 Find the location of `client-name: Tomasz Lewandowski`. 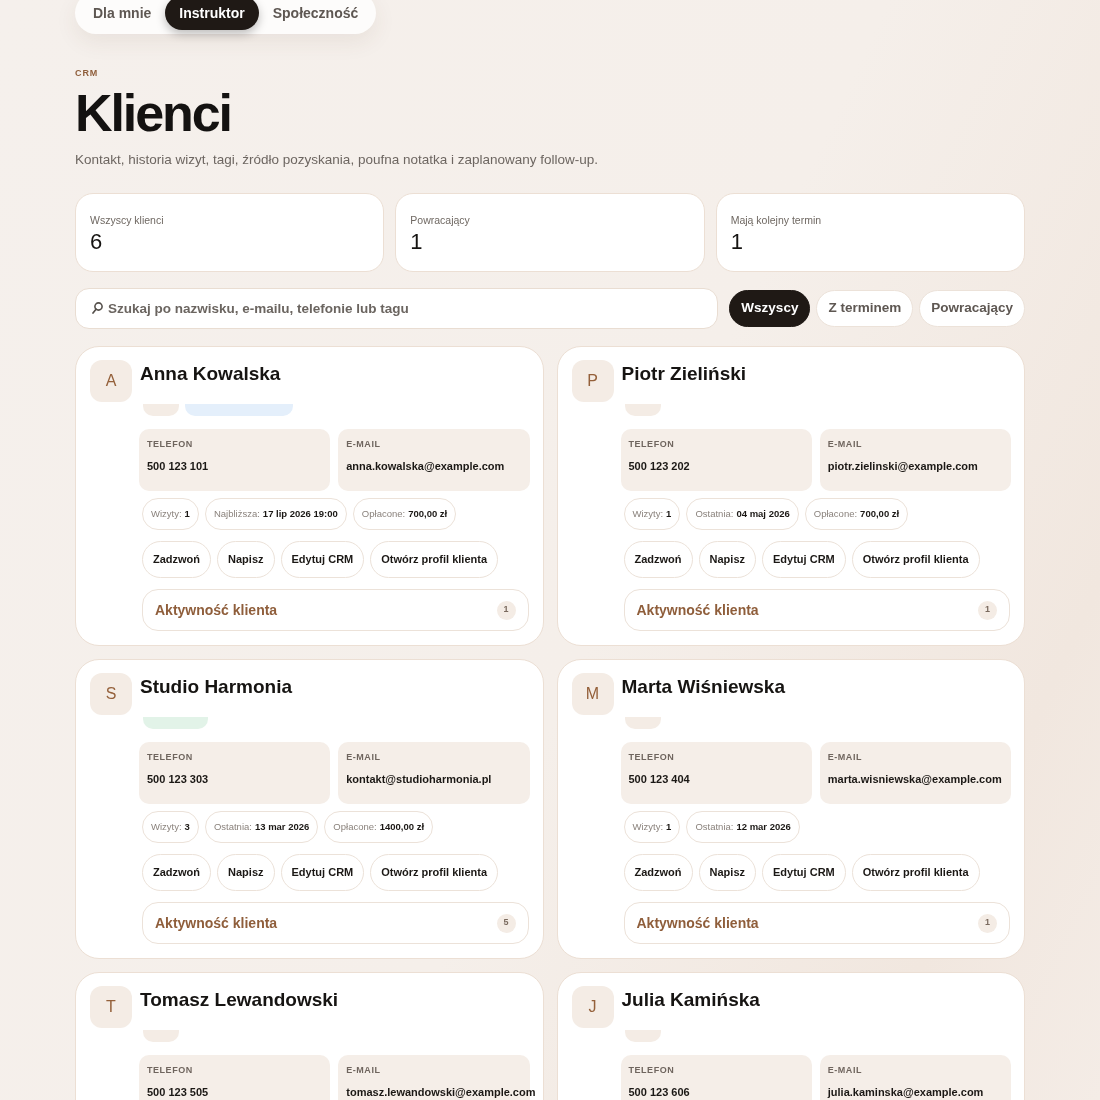

client-name: Tomasz Lewandowski is located at coordinates (239, 1000).